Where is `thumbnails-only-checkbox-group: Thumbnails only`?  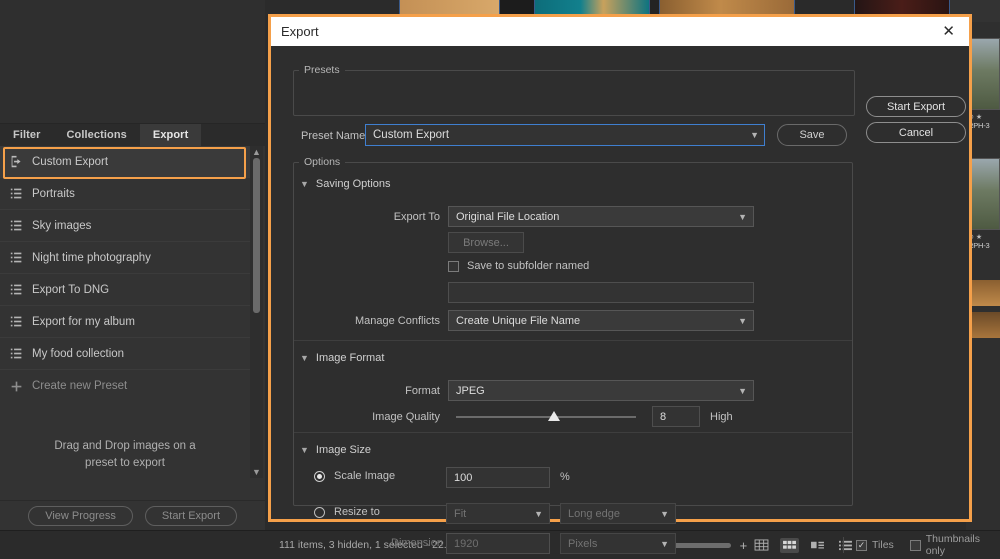 thumbnails-only-checkbox-group: Thumbnails only is located at coordinates (955, 545).